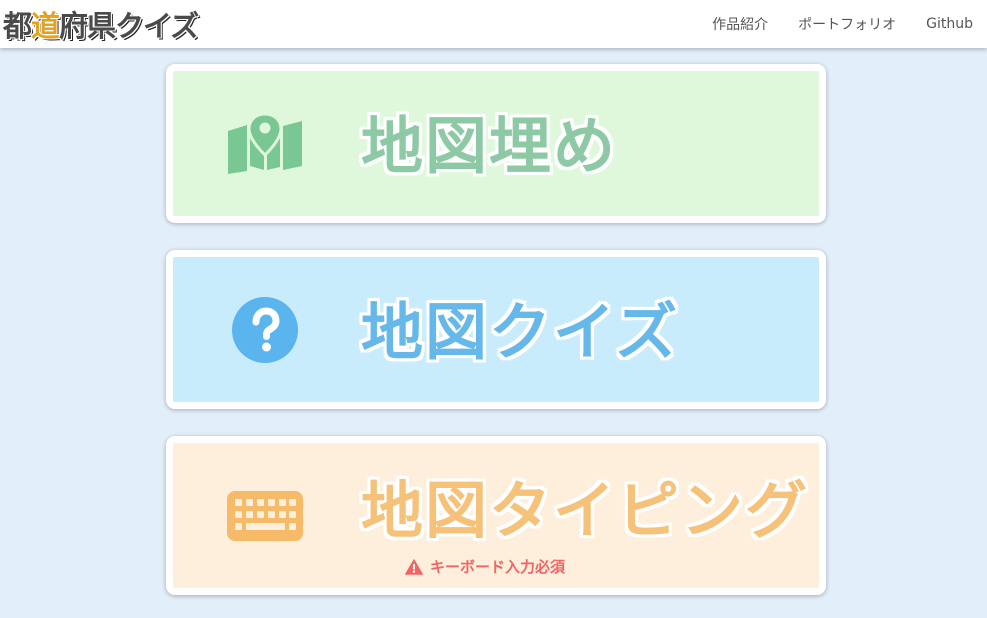 The height and width of the screenshot is (618, 987). I want to click on question-circle-icon, so click(265, 330).